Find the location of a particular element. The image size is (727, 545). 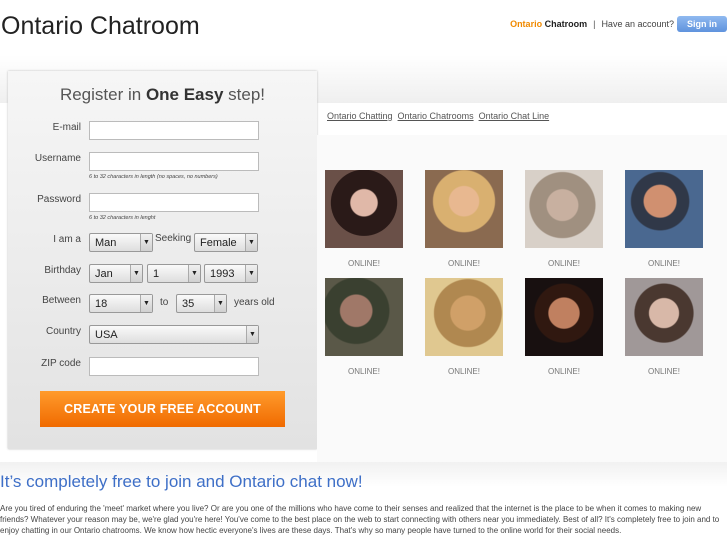

birth-day-select: 1 ▼ is located at coordinates (174, 273).